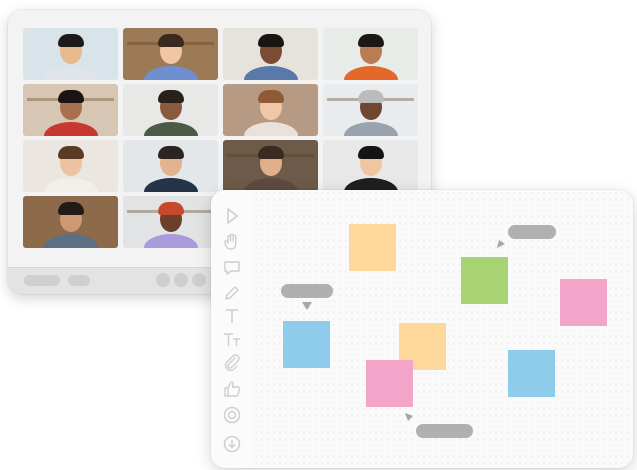 The width and height of the screenshot is (637, 470). Describe the element at coordinates (232, 216) in the screenshot. I see `pointer-icon` at that location.